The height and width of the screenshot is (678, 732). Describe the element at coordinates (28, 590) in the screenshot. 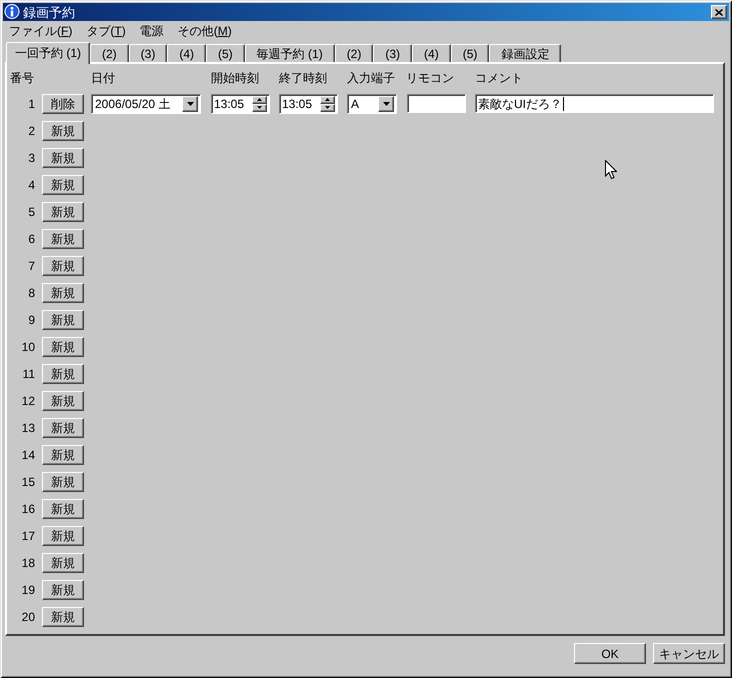

I see `row-number: 19` at that location.